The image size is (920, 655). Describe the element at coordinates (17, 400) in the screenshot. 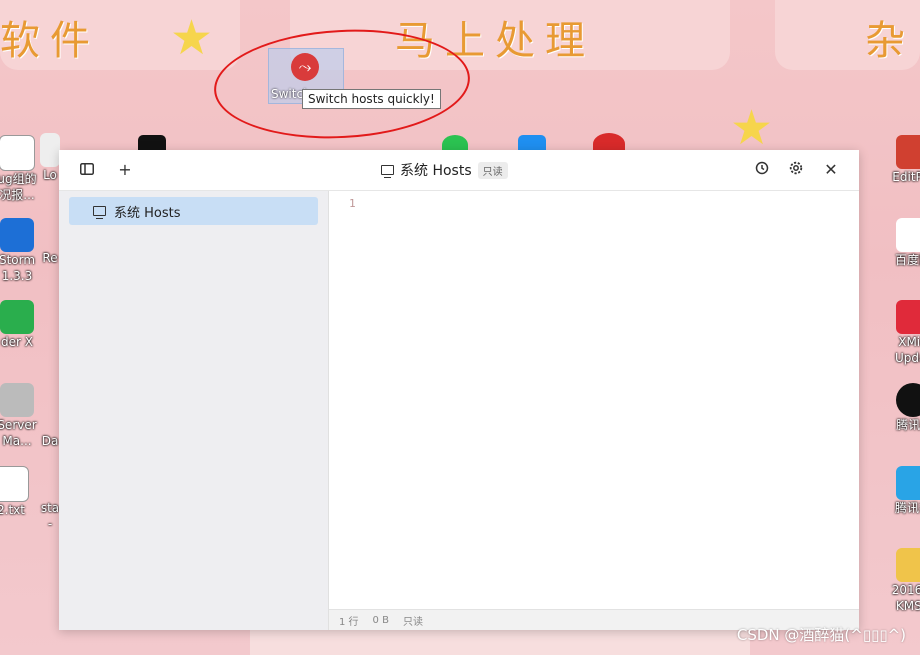

I see `tools-icon` at that location.